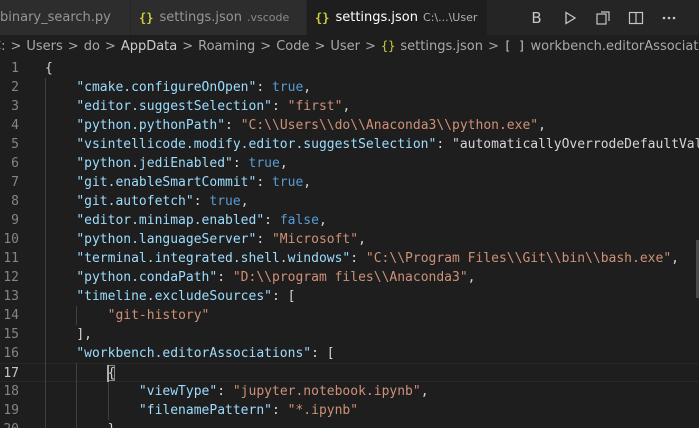 The image size is (699, 428). Describe the element at coordinates (189, 353) in the screenshot. I see `code-text: "workbench.editorAssociations": [` at that location.